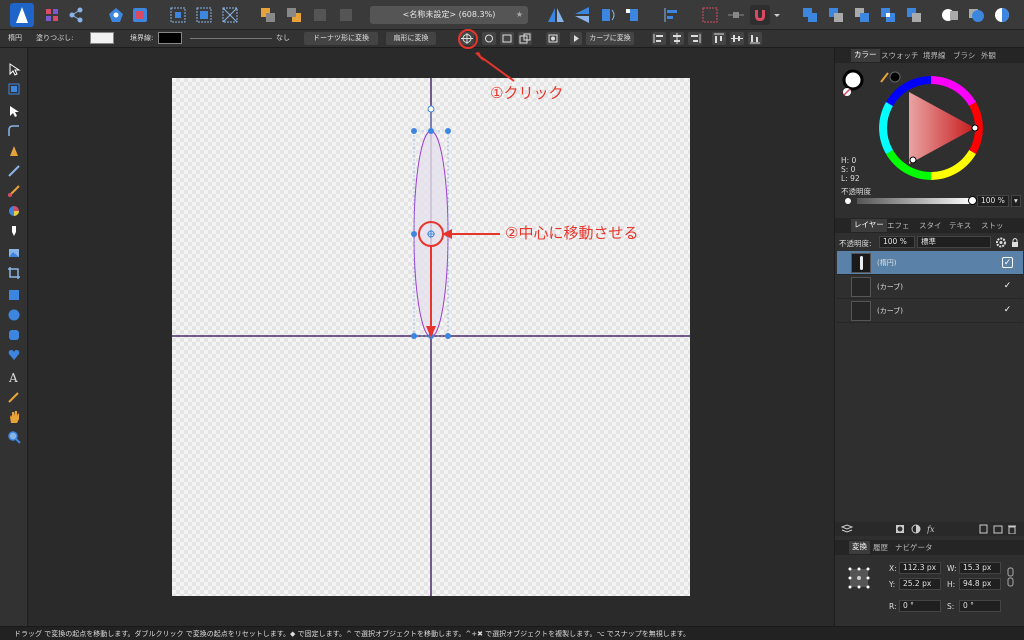 This screenshot has width=1024, height=640. Describe the element at coordinates (972, 200) in the screenshot. I see `opacity-slider-handle` at that location.